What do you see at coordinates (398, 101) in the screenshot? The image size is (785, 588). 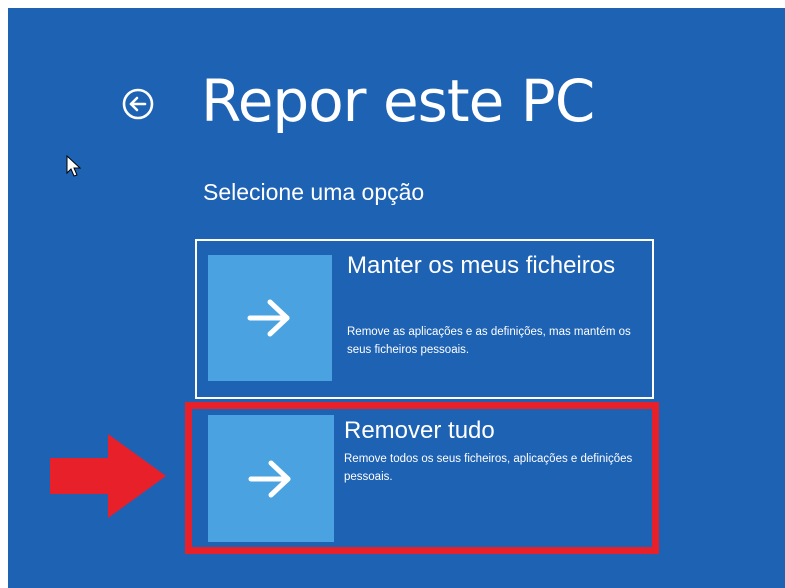 I see `page-title: Repor este PC` at bounding box center [398, 101].